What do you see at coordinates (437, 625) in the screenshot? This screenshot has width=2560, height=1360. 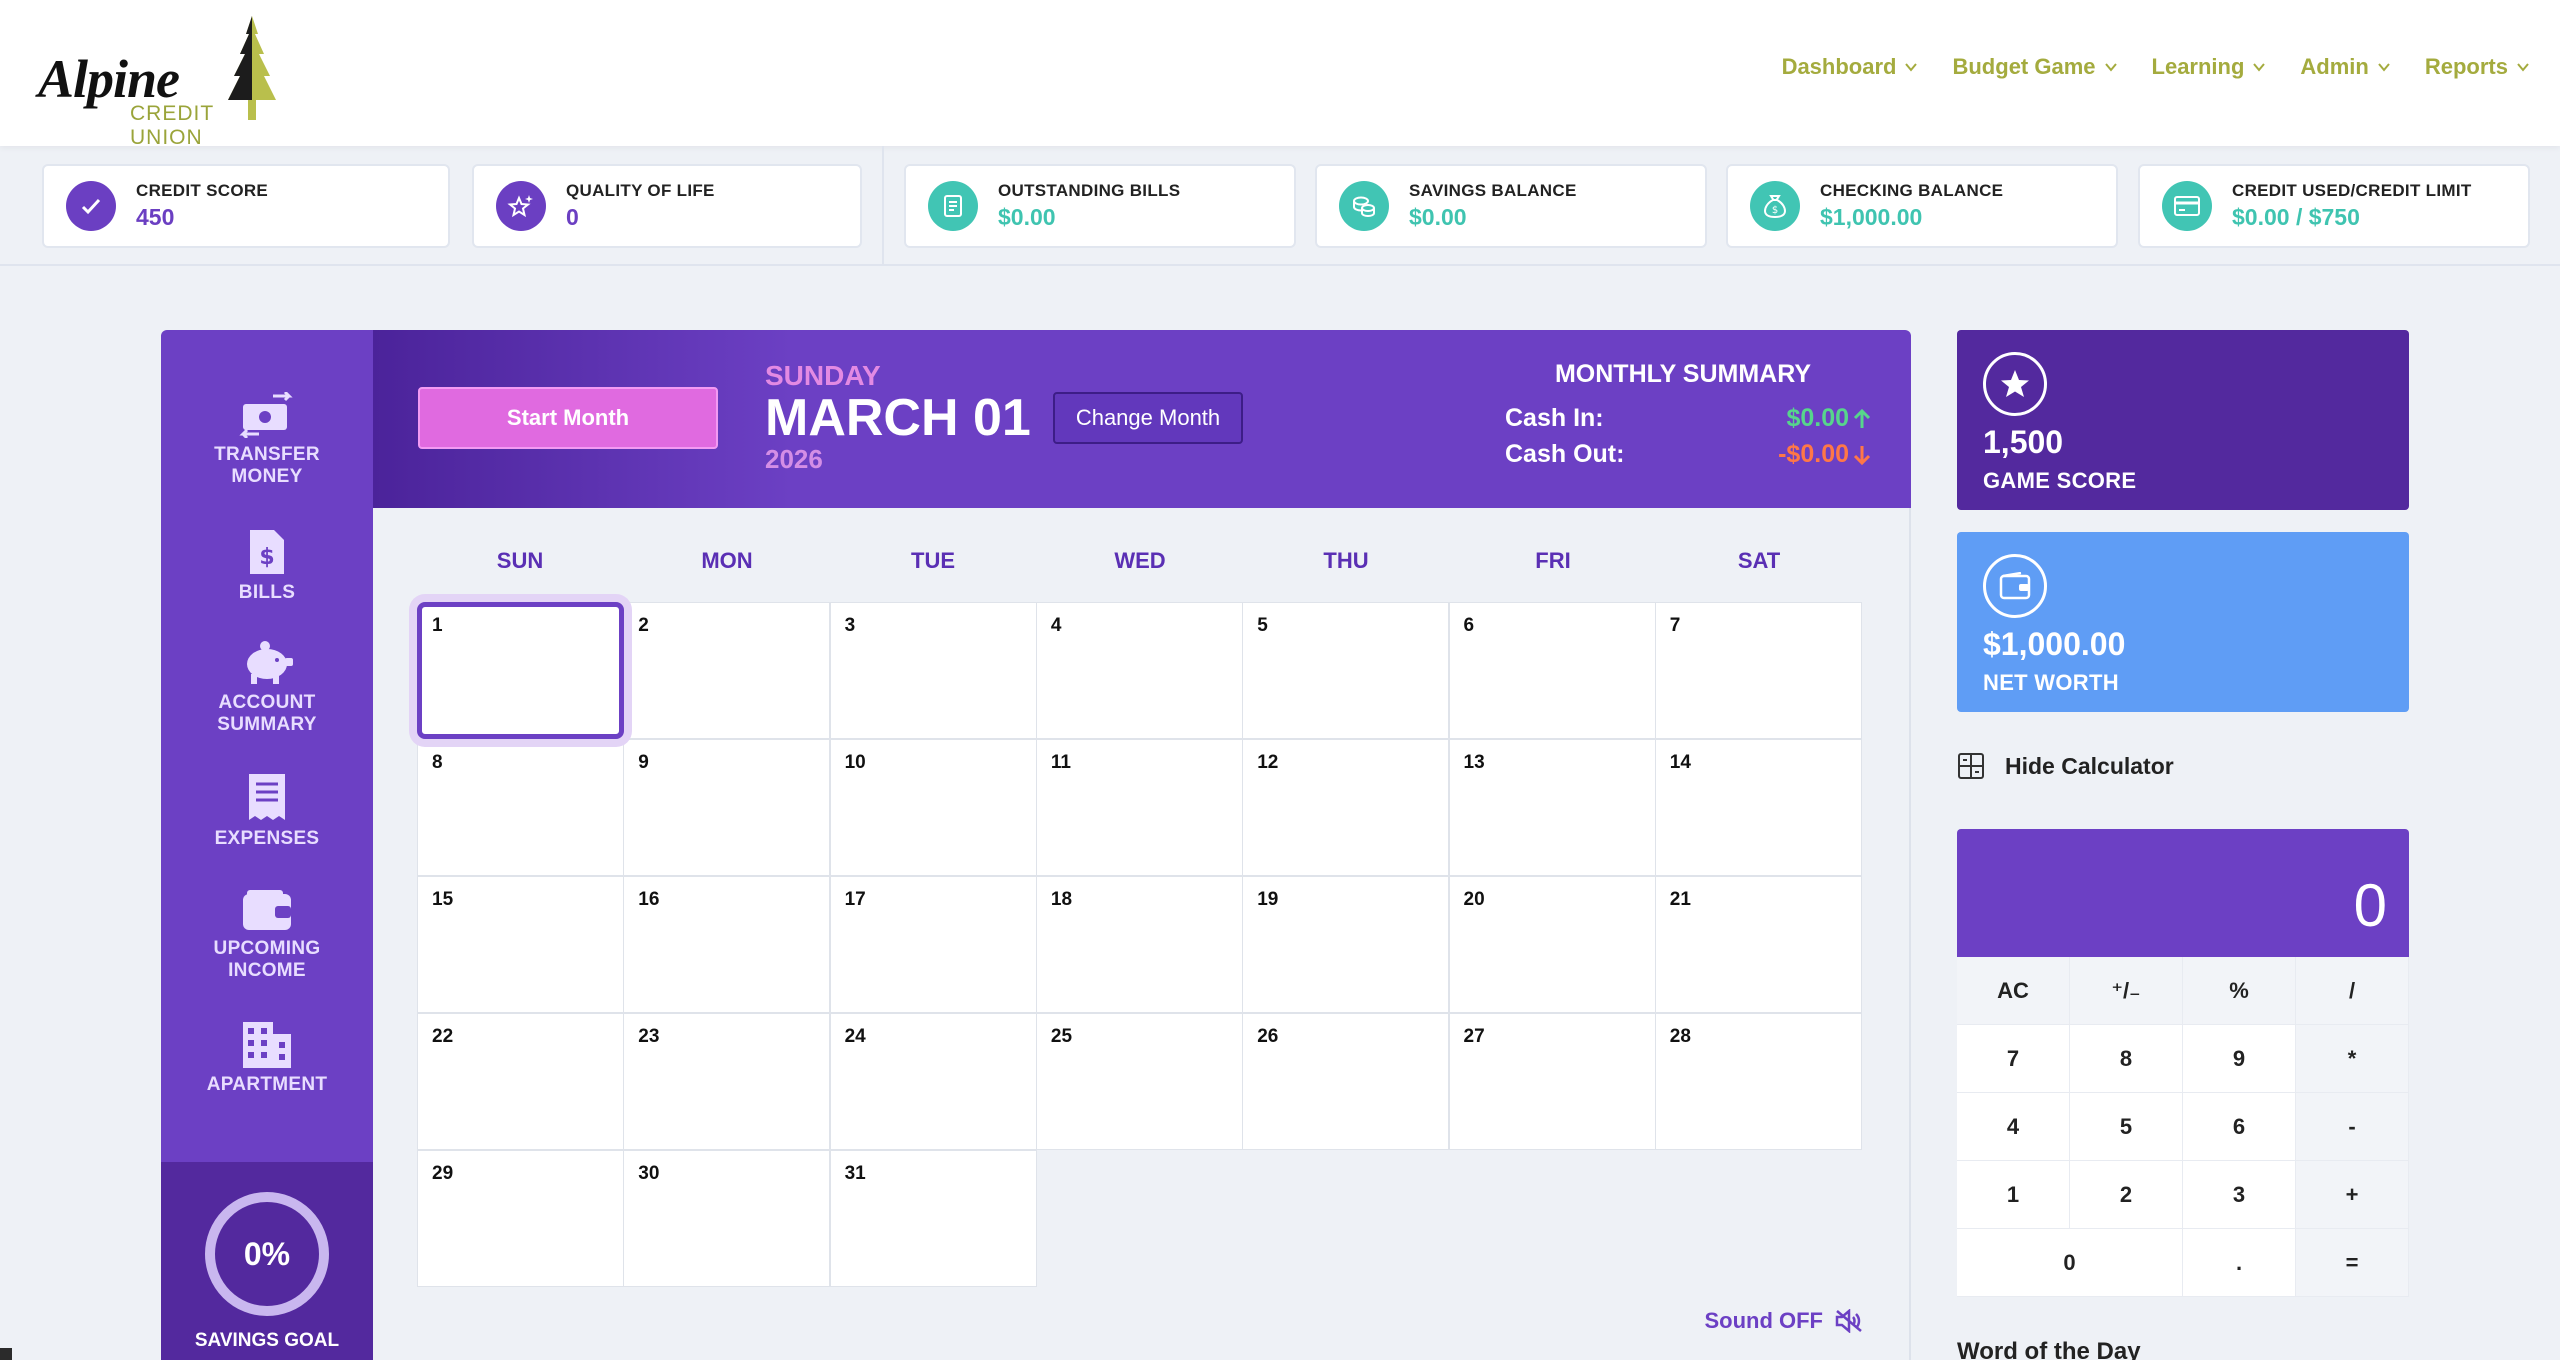 I see `calendar-day-number: 1` at bounding box center [437, 625].